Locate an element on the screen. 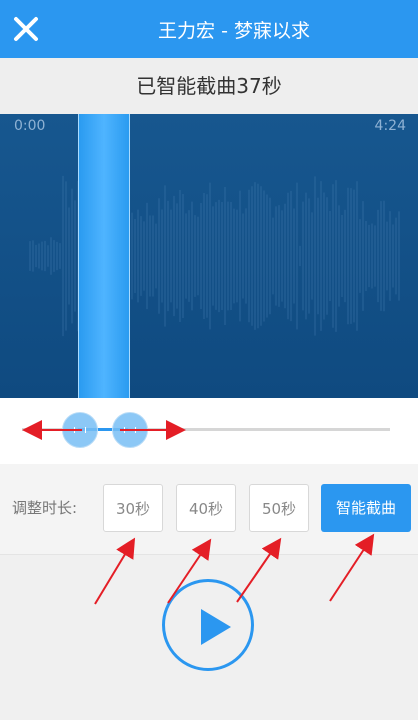 The width and height of the screenshot is (418, 720). slider-handle-end is located at coordinates (130, 430).